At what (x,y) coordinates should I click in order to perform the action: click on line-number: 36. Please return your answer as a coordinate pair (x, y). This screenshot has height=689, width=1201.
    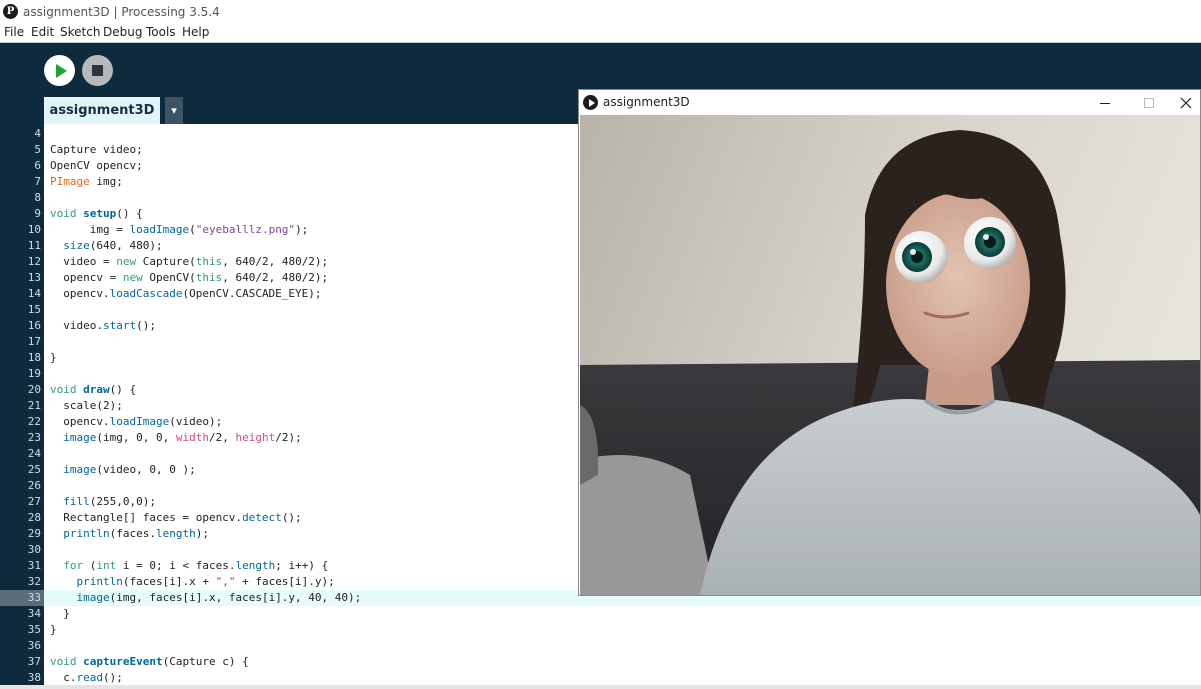
    Looking at the image, I should click on (34, 645).